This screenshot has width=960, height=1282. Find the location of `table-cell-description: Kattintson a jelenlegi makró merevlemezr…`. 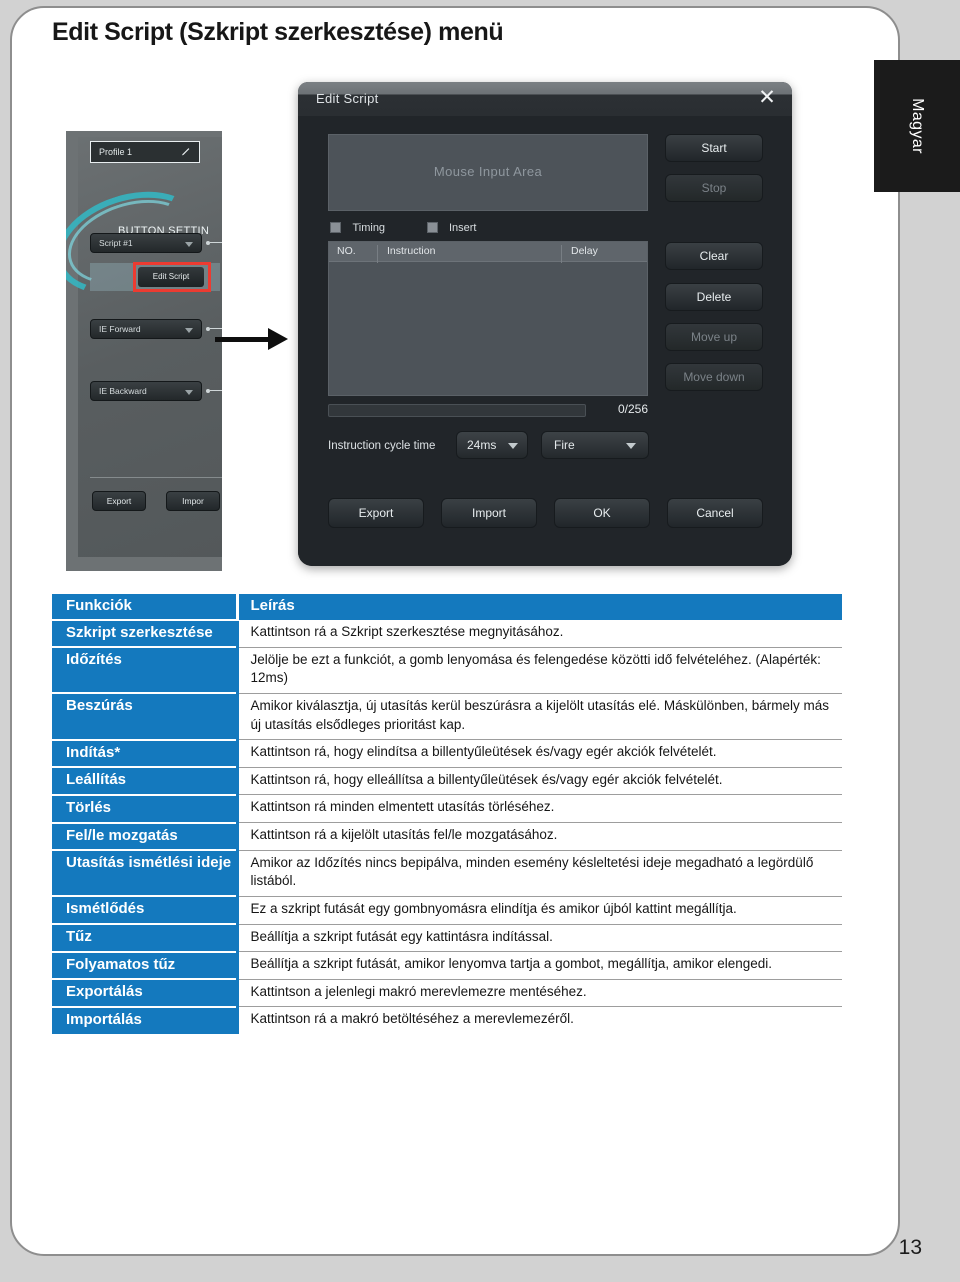

table-cell-description: Kattintson a jelenlegi makró merevlemezr… is located at coordinates (538, 992).